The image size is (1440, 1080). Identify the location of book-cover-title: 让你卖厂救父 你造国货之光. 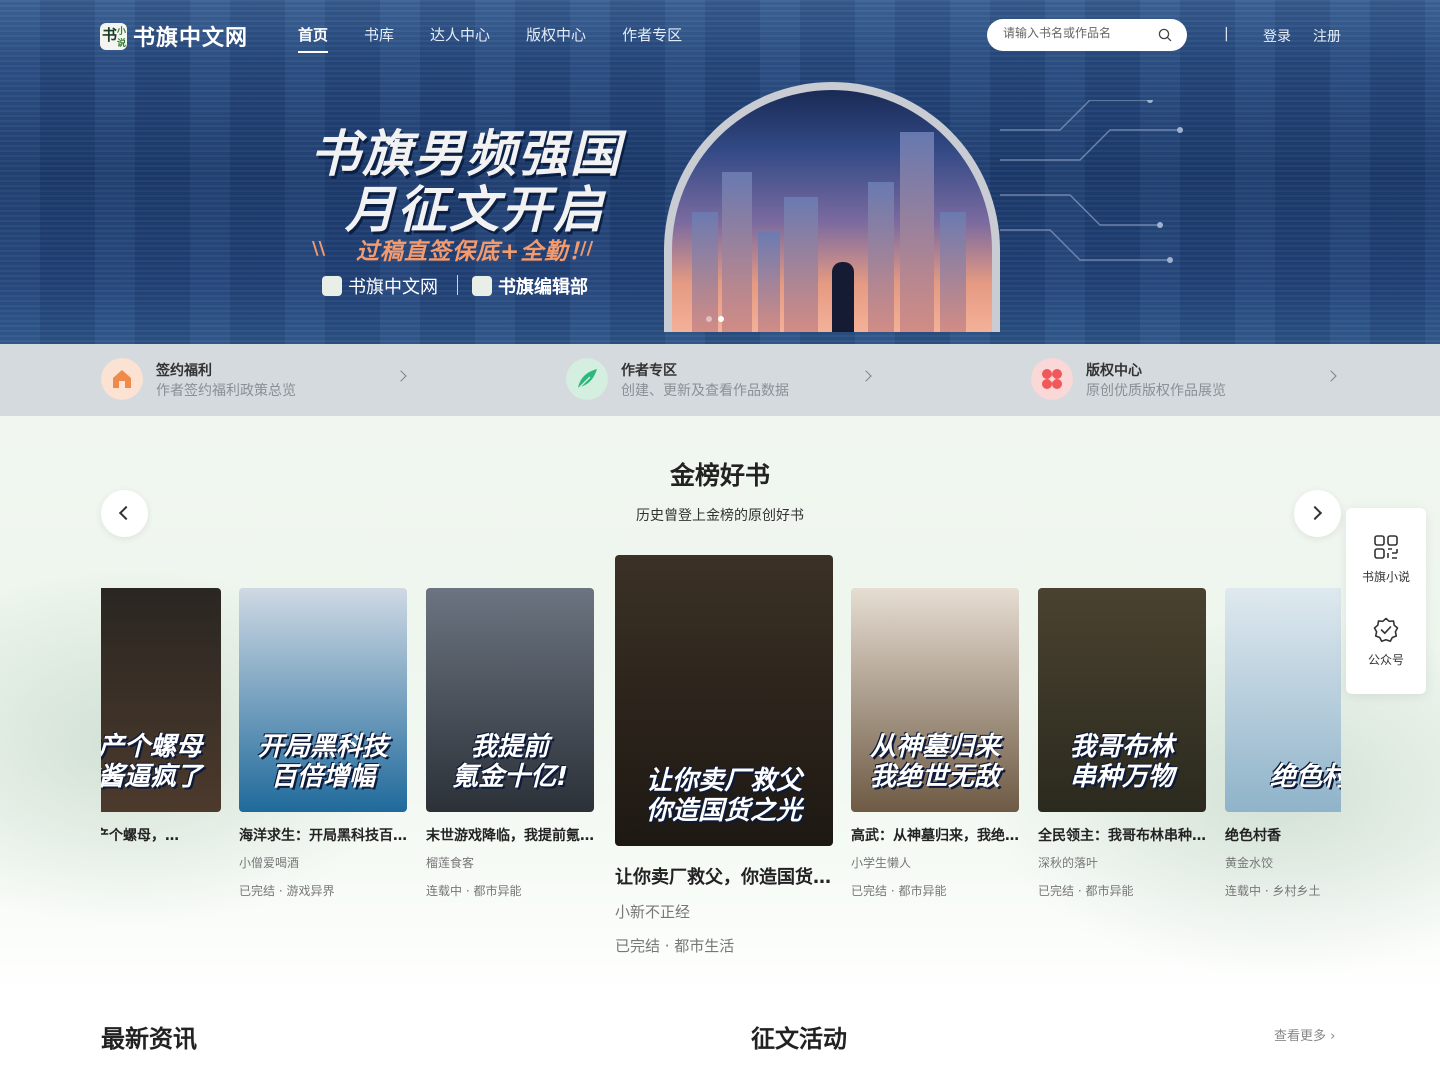
(723, 796).